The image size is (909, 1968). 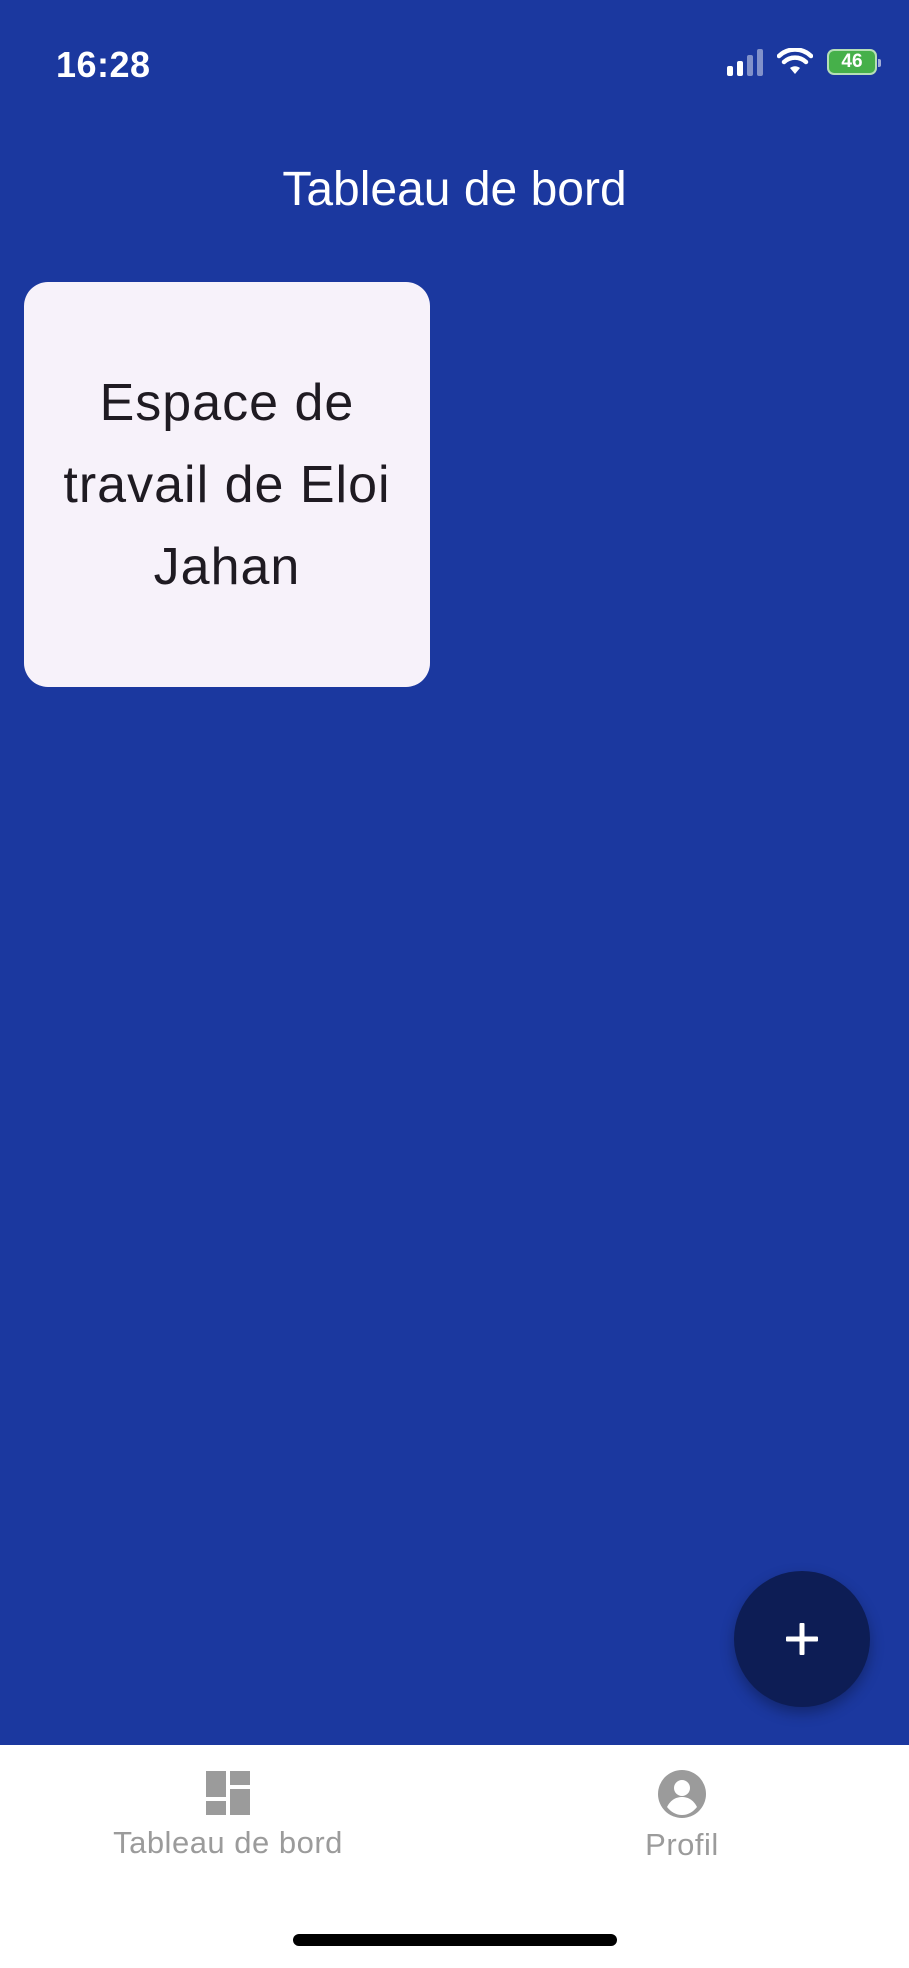 What do you see at coordinates (795, 62) in the screenshot?
I see `wifi-icon` at bounding box center [795, 62].